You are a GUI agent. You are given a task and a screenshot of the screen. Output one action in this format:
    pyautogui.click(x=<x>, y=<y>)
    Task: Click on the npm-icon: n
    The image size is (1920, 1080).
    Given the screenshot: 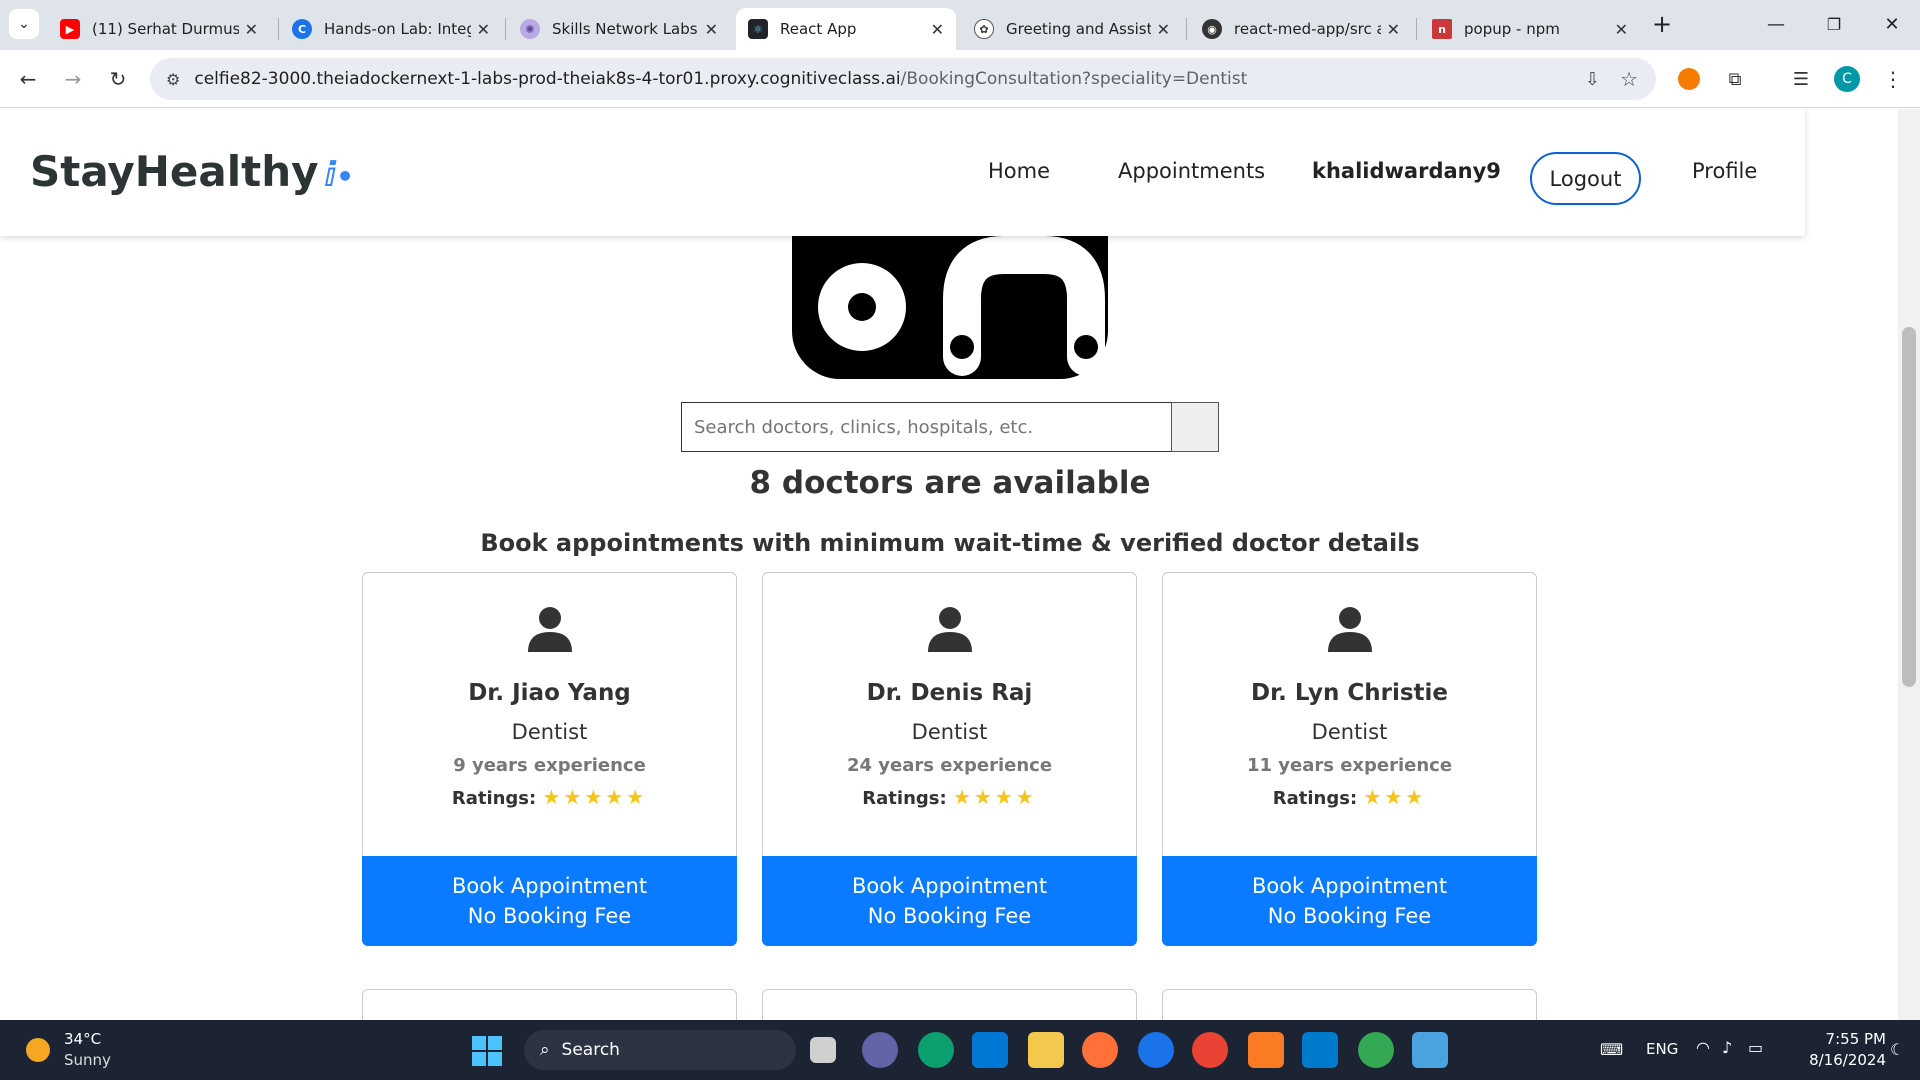 What is the action you would take?
    pyautogui.click(x=1442, y=29)
    